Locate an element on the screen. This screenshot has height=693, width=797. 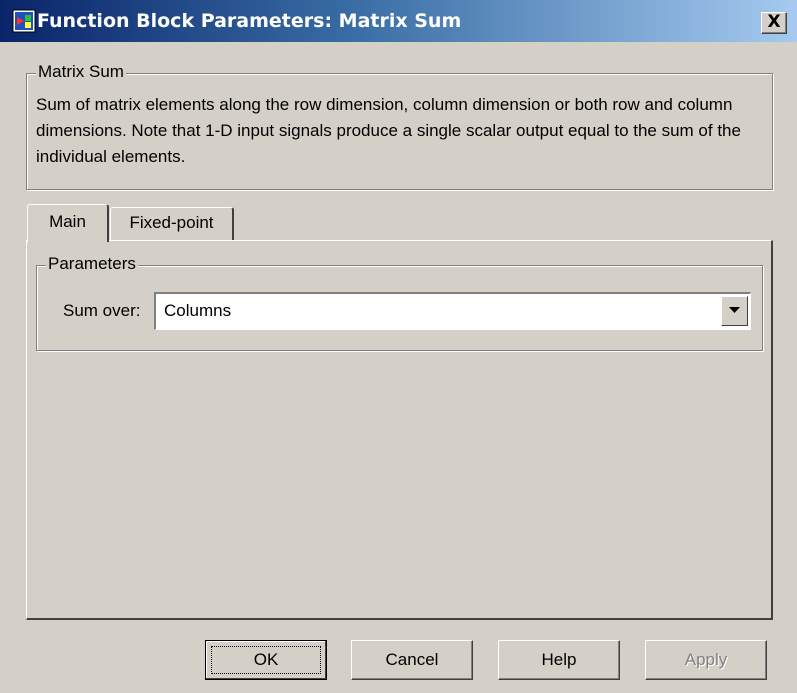
simulink-block-icon is located at coordinates (24, 21).